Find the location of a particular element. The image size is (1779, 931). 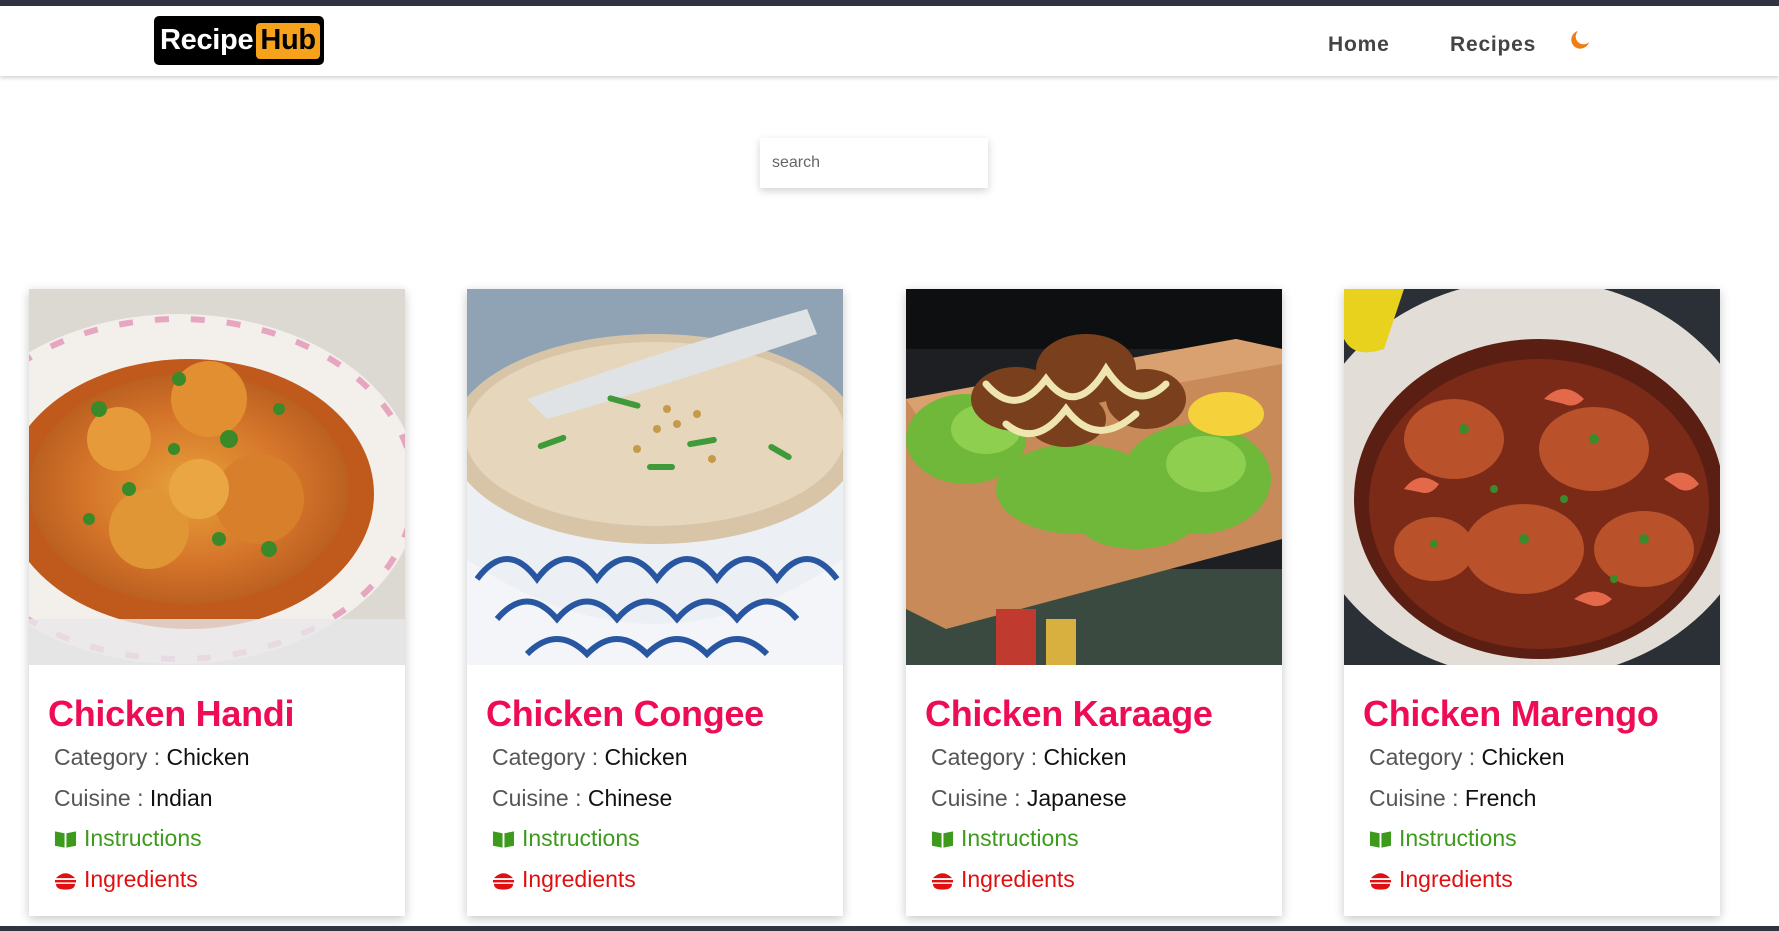

cuisine-value: Japanese is located at coordinates (1076, 798).